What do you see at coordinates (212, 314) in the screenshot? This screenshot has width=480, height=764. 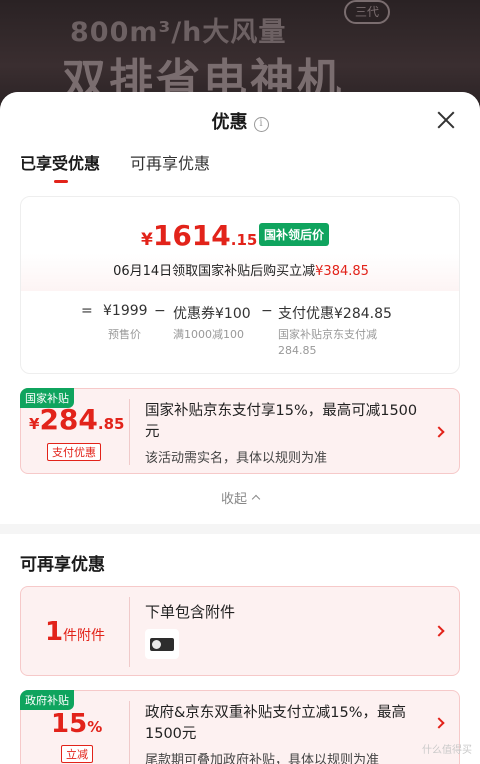 I see `coupon-amount: 优惠券¥100` at bounding box center [212, 314].